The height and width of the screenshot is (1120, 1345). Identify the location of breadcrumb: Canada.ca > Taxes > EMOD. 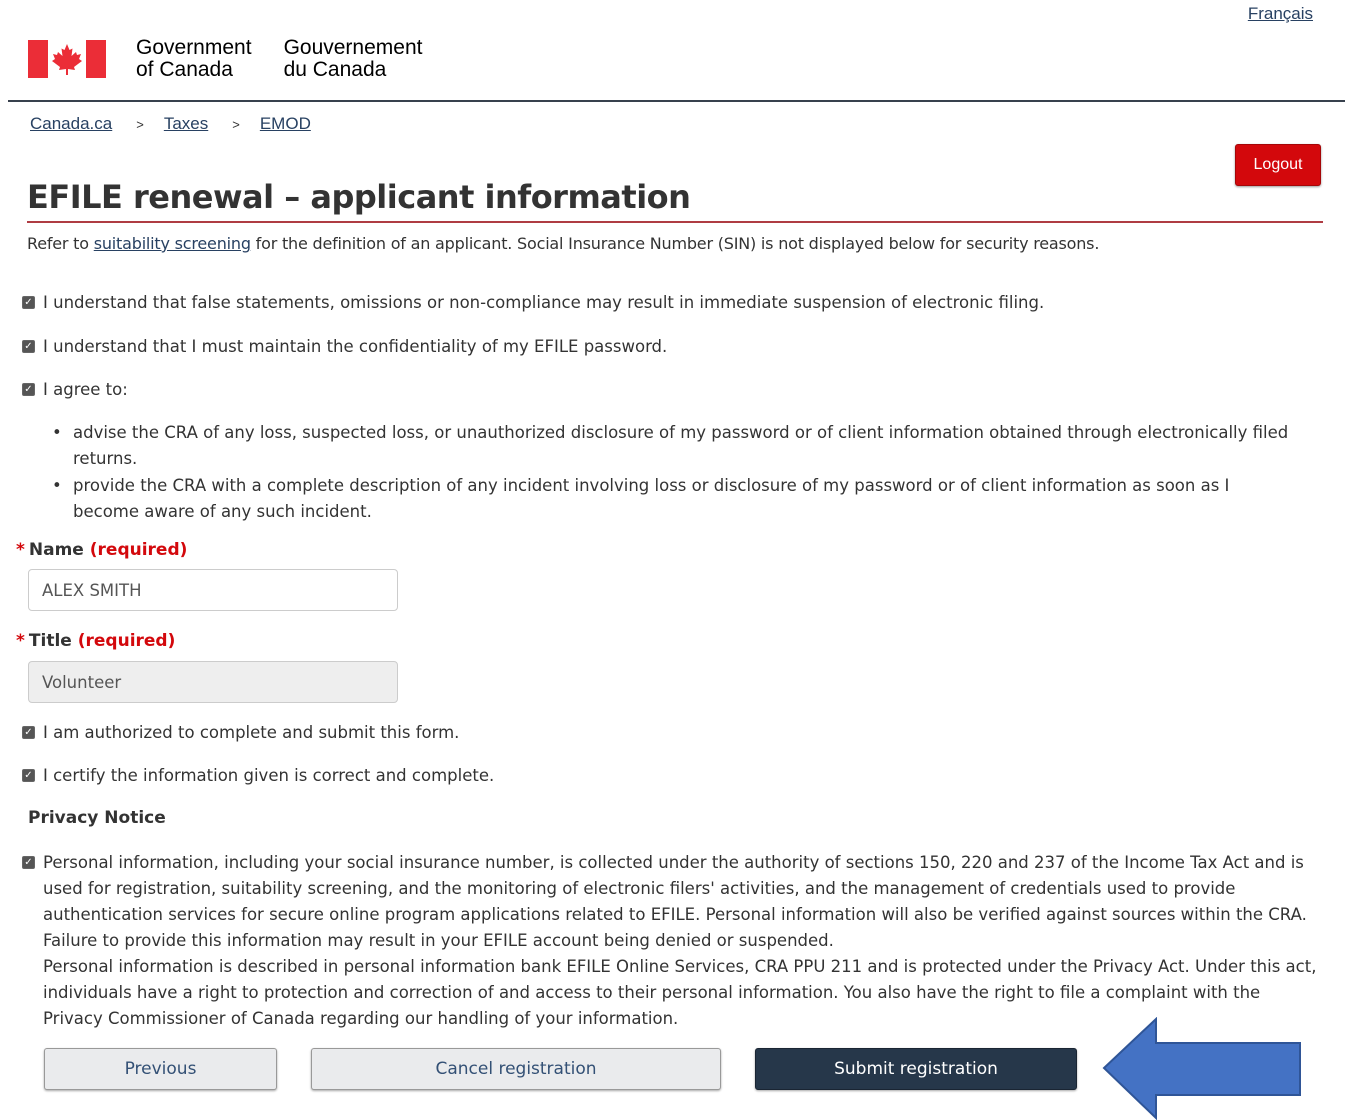
(170, 124).